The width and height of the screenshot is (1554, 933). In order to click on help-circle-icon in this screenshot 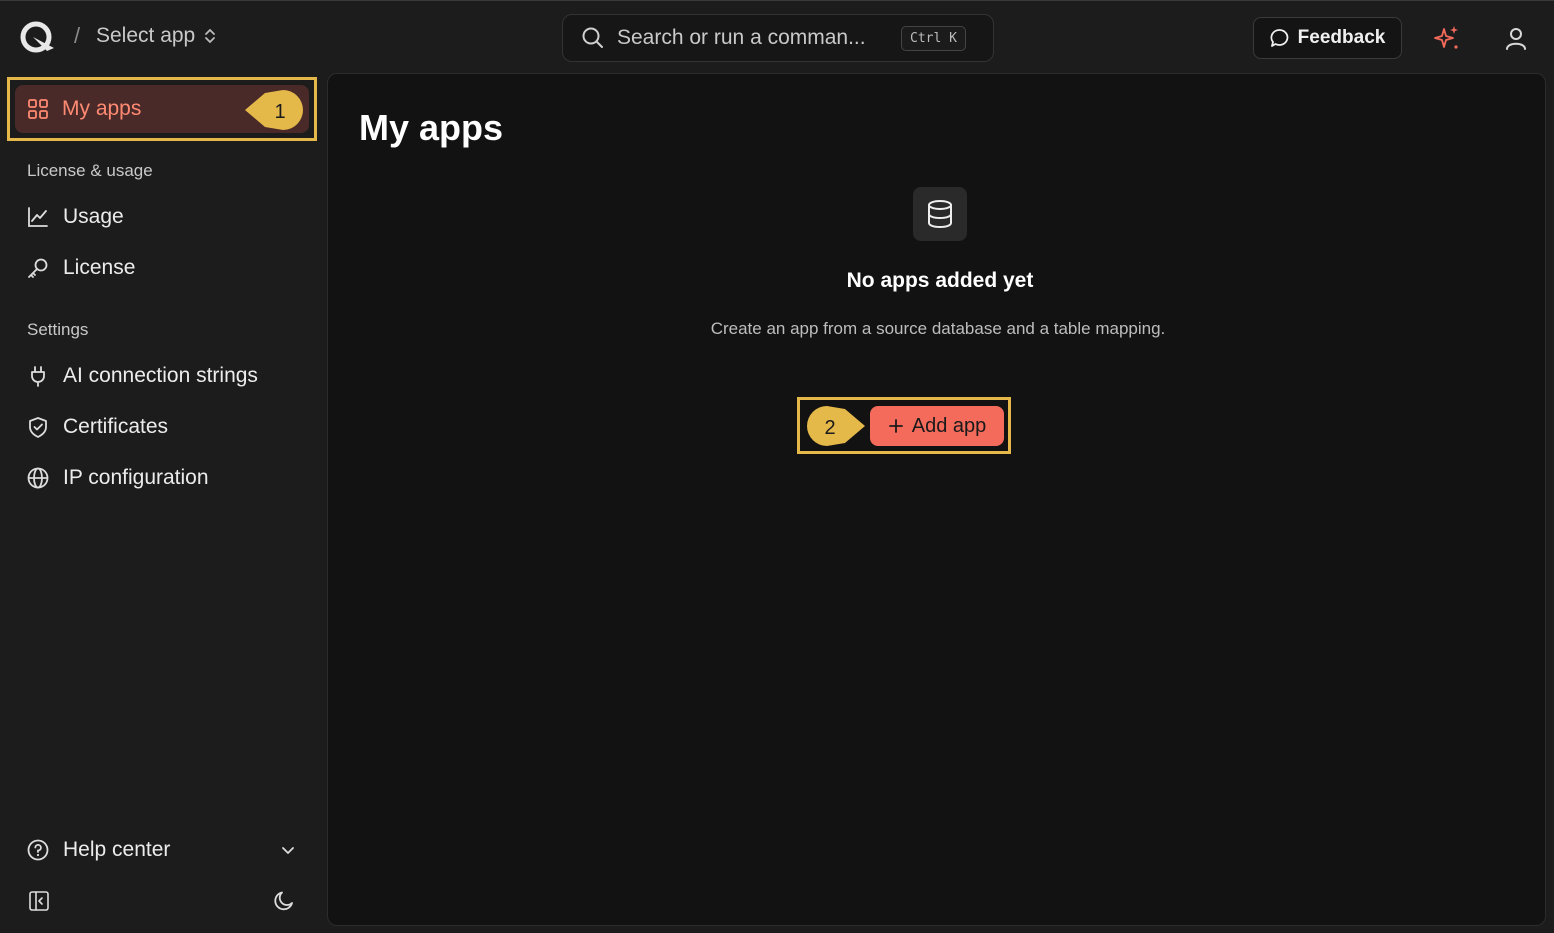, I will do `click(38, 850)`.